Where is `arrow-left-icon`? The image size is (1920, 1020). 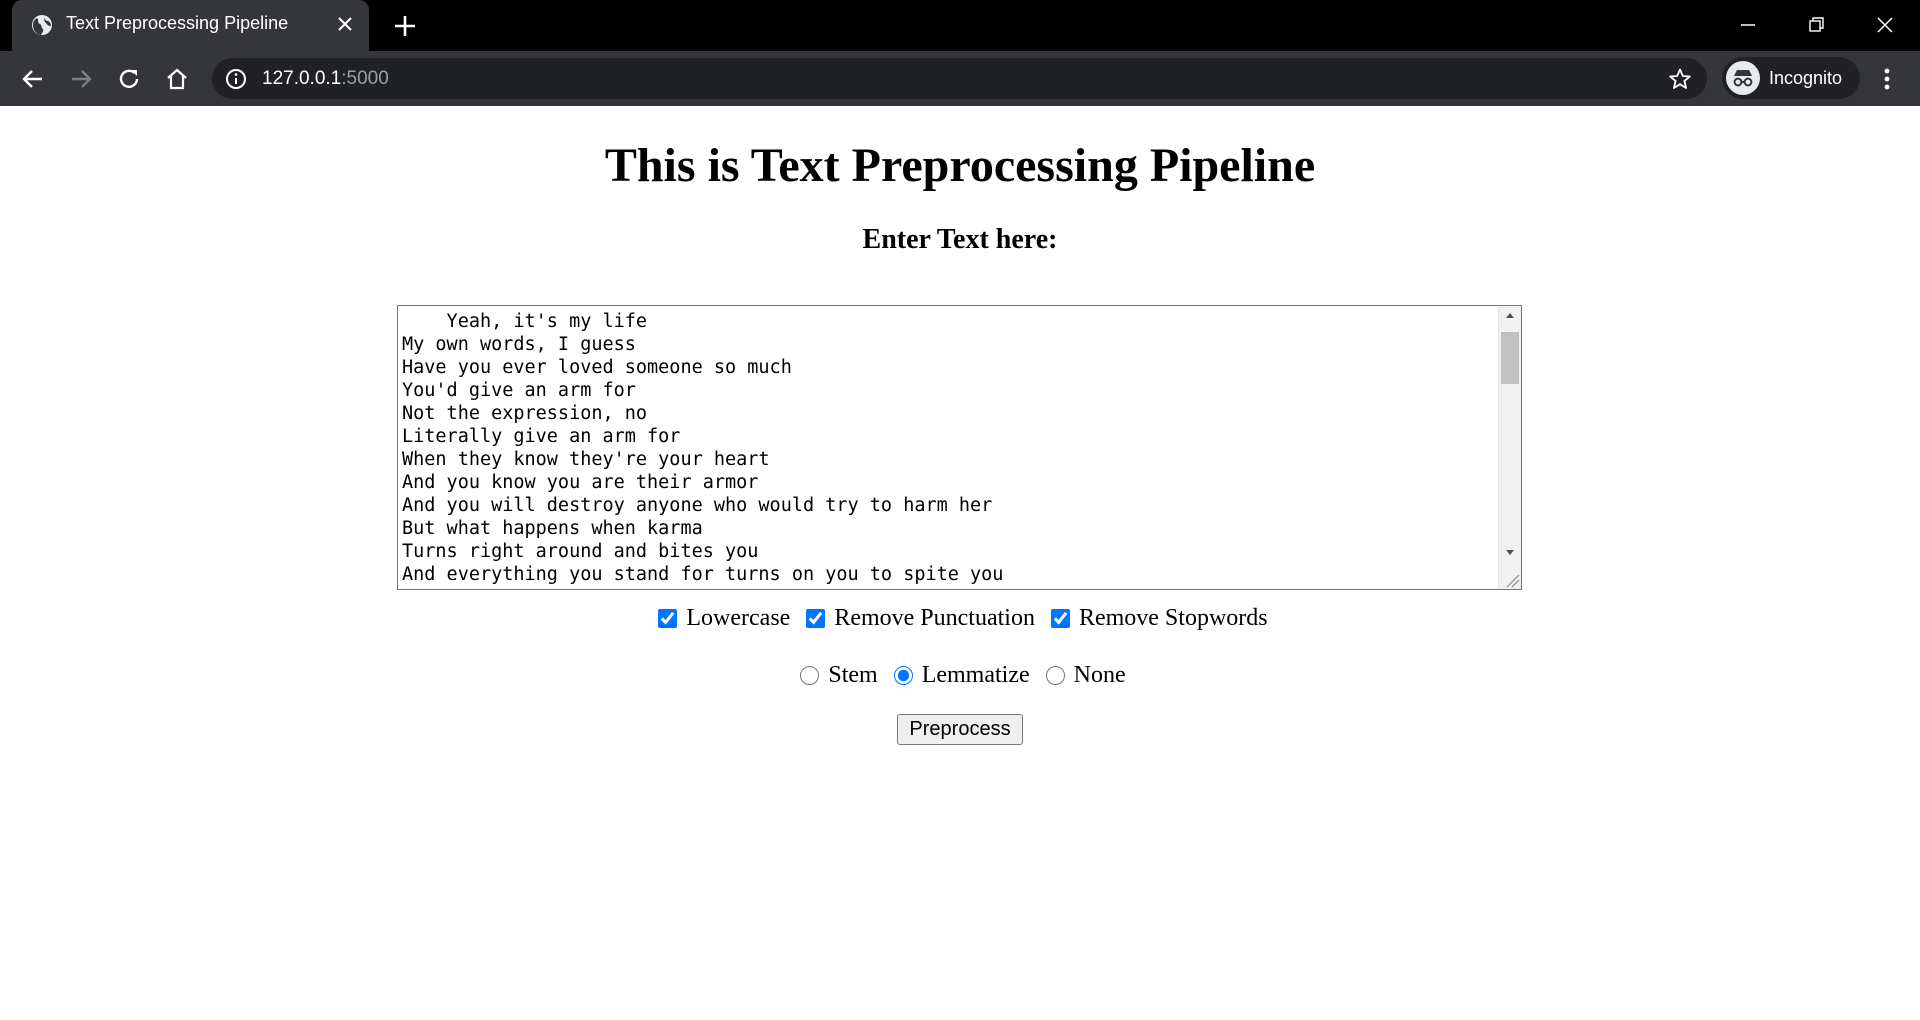 arrow-left-icon is located at coordinates (33, 79).